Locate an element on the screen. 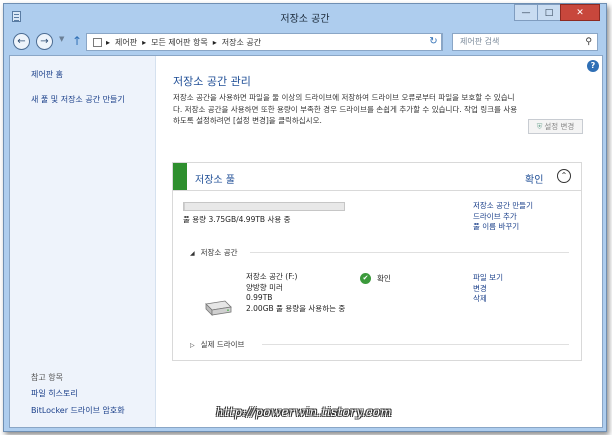 Image resolution: width=612 pixels, height=435 pixels. storage-spaces-section-header: ◢ 저장소 공간 is located at coordinates (214, 252).